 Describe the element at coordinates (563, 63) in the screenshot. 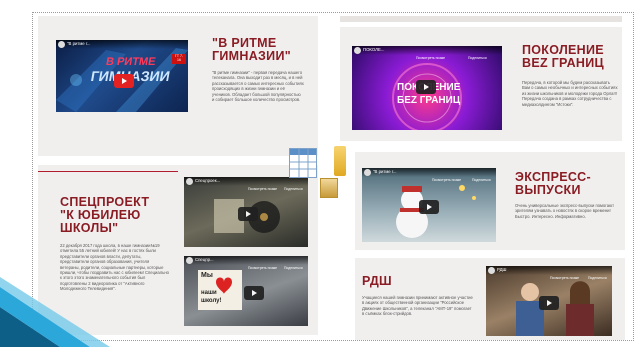

I see `block2-title-line2: BEZ ГРАНИЦ` at that location.